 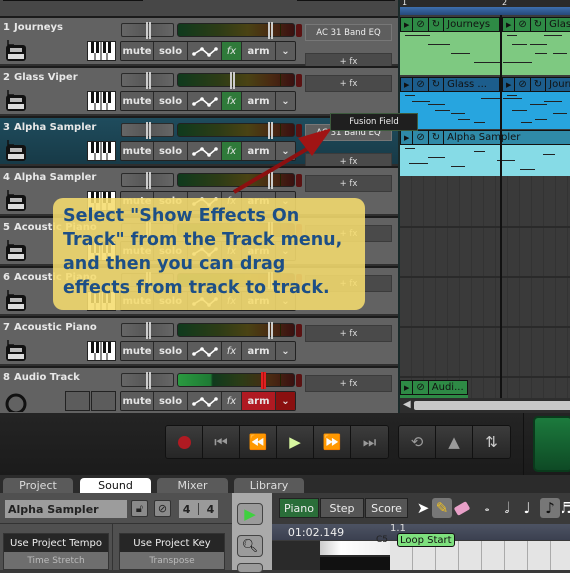 What do you see at coordinates (348, 32) in the screenshot?
I see `effect-slot: AC 31 Band EQ` at bounding box center [348, 32].